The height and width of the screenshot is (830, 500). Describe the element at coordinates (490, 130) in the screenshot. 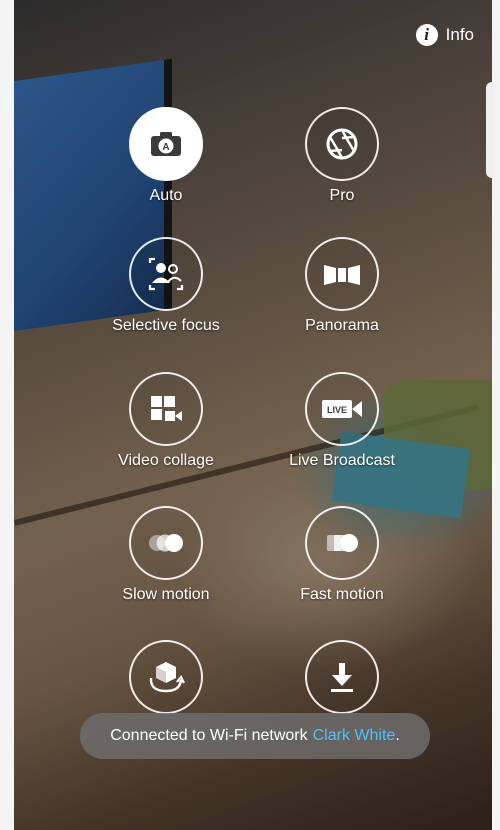

I see `edge-panel-handle` at that location.